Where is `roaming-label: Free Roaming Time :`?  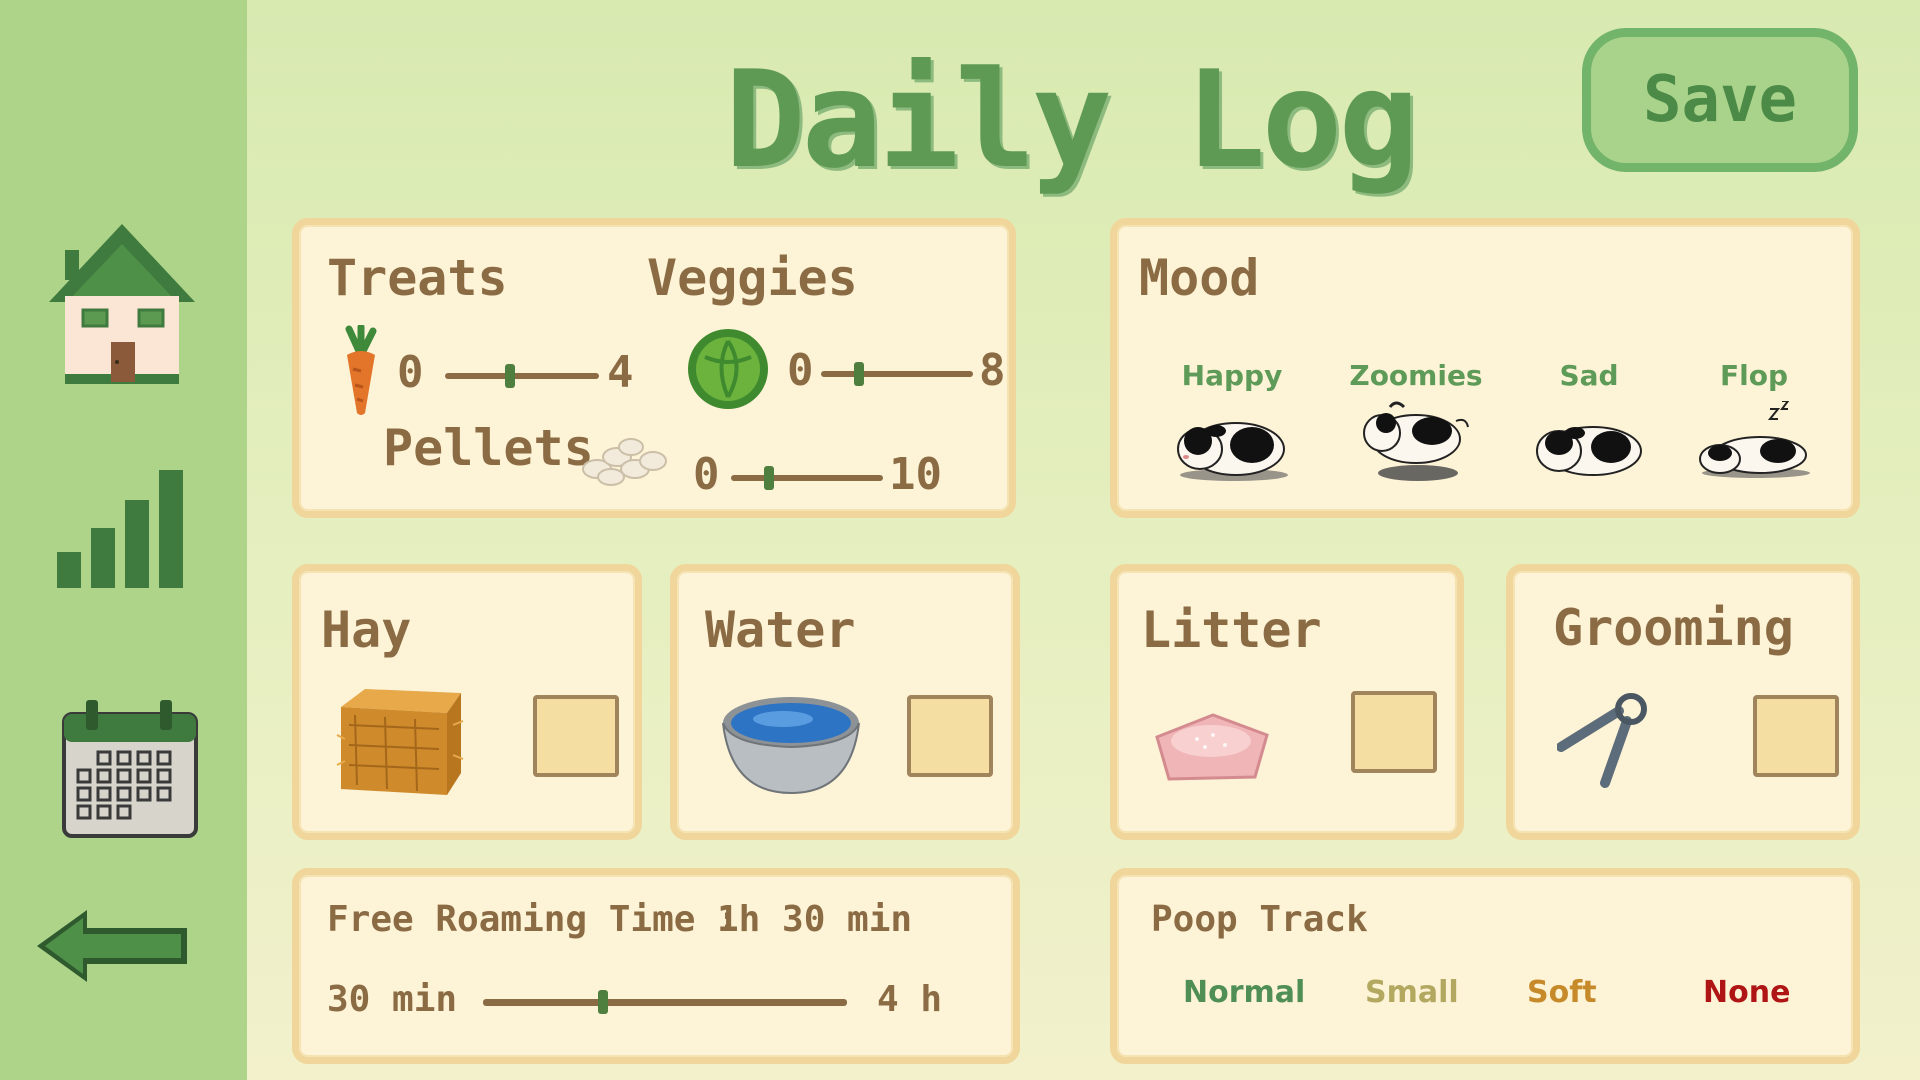
roaming-label: Free Roaming Time : is located at coordinates (533, 919).